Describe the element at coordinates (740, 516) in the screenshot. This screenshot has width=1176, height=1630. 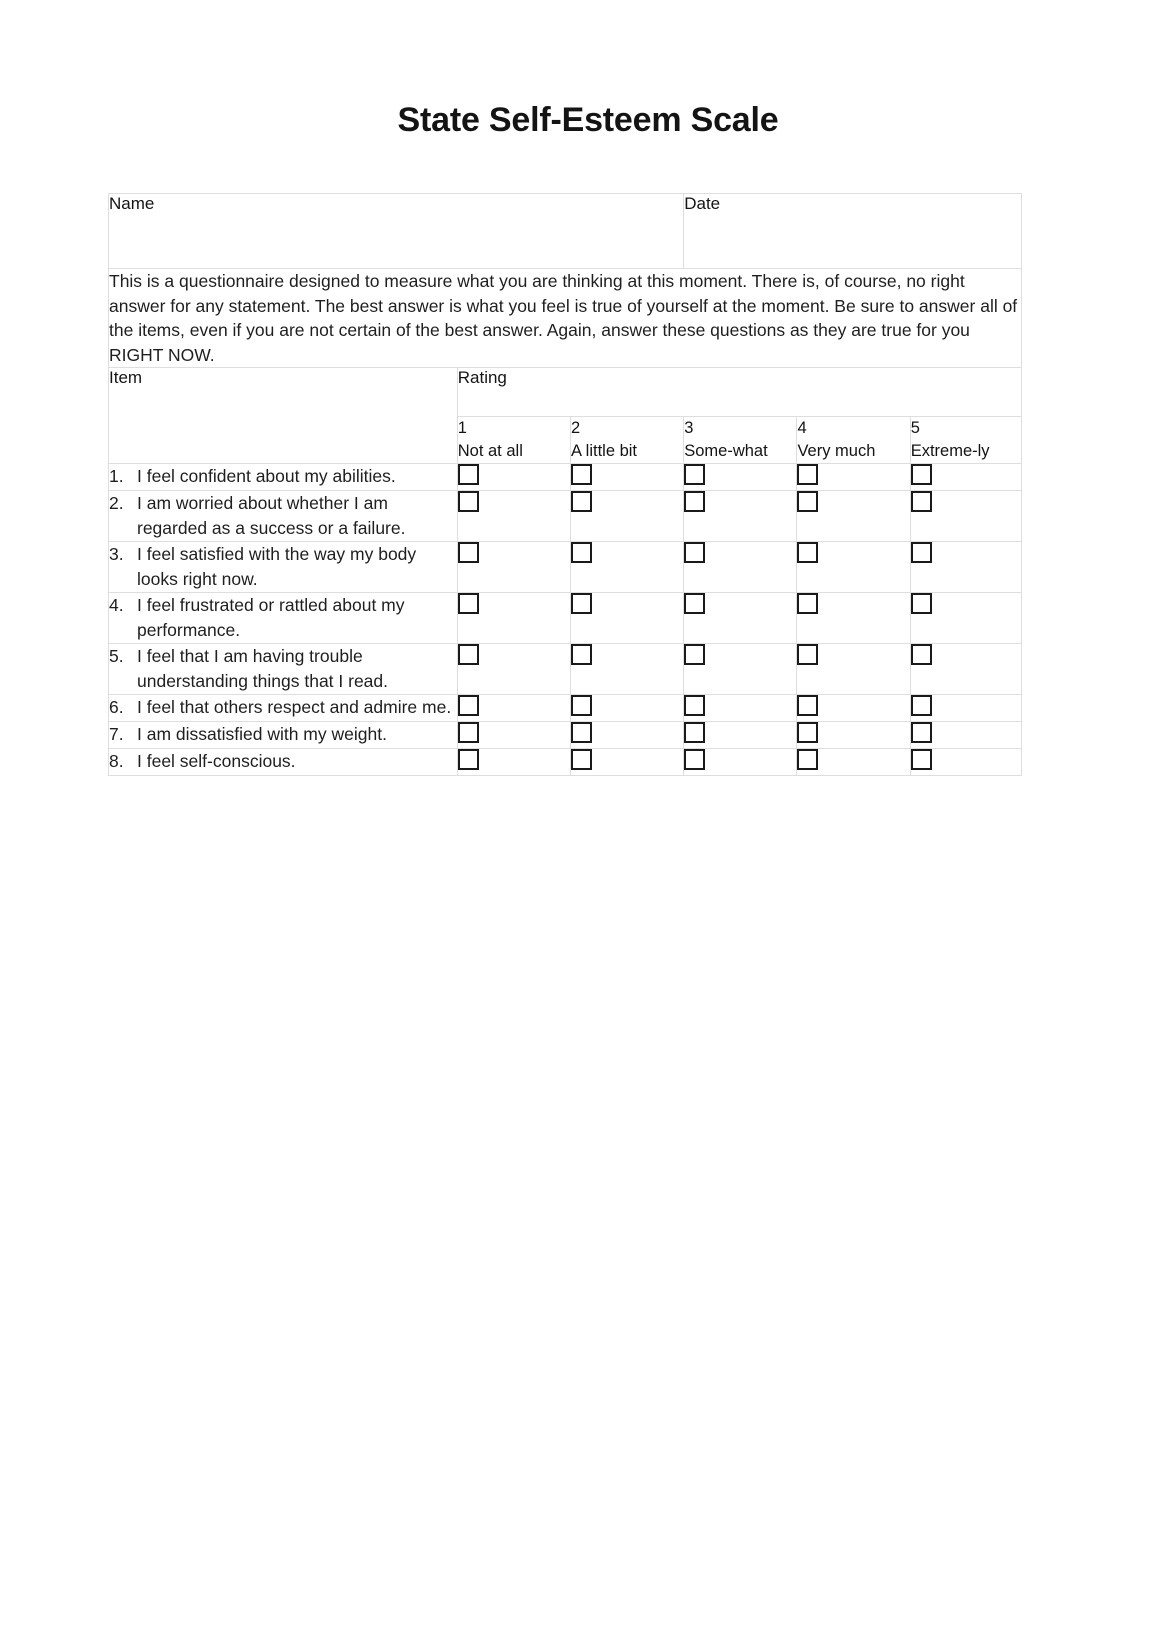
I see `rating-cell-item2-score3` at that location.